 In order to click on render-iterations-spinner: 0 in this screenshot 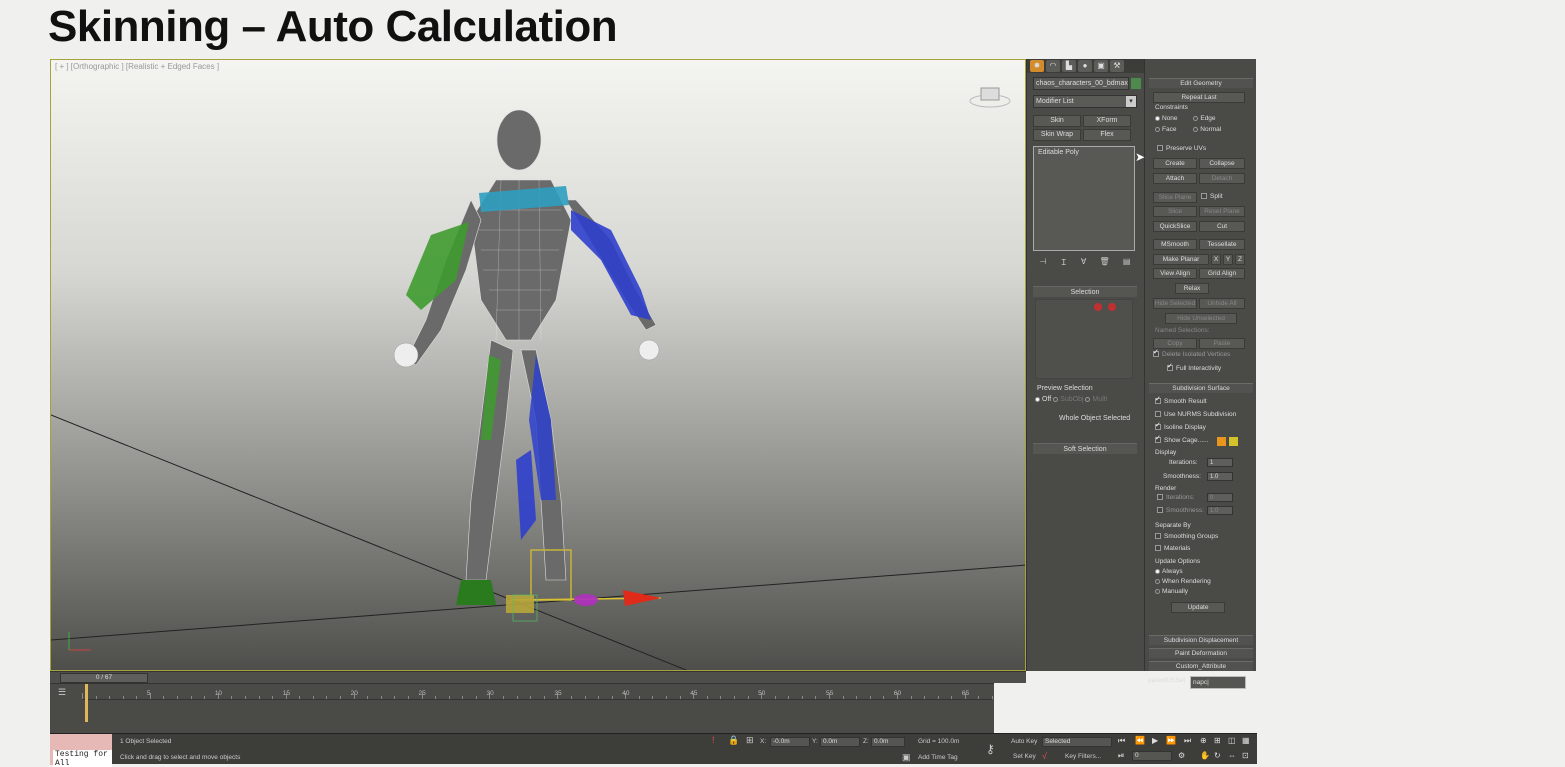, I will do `click(1220, 497)`.